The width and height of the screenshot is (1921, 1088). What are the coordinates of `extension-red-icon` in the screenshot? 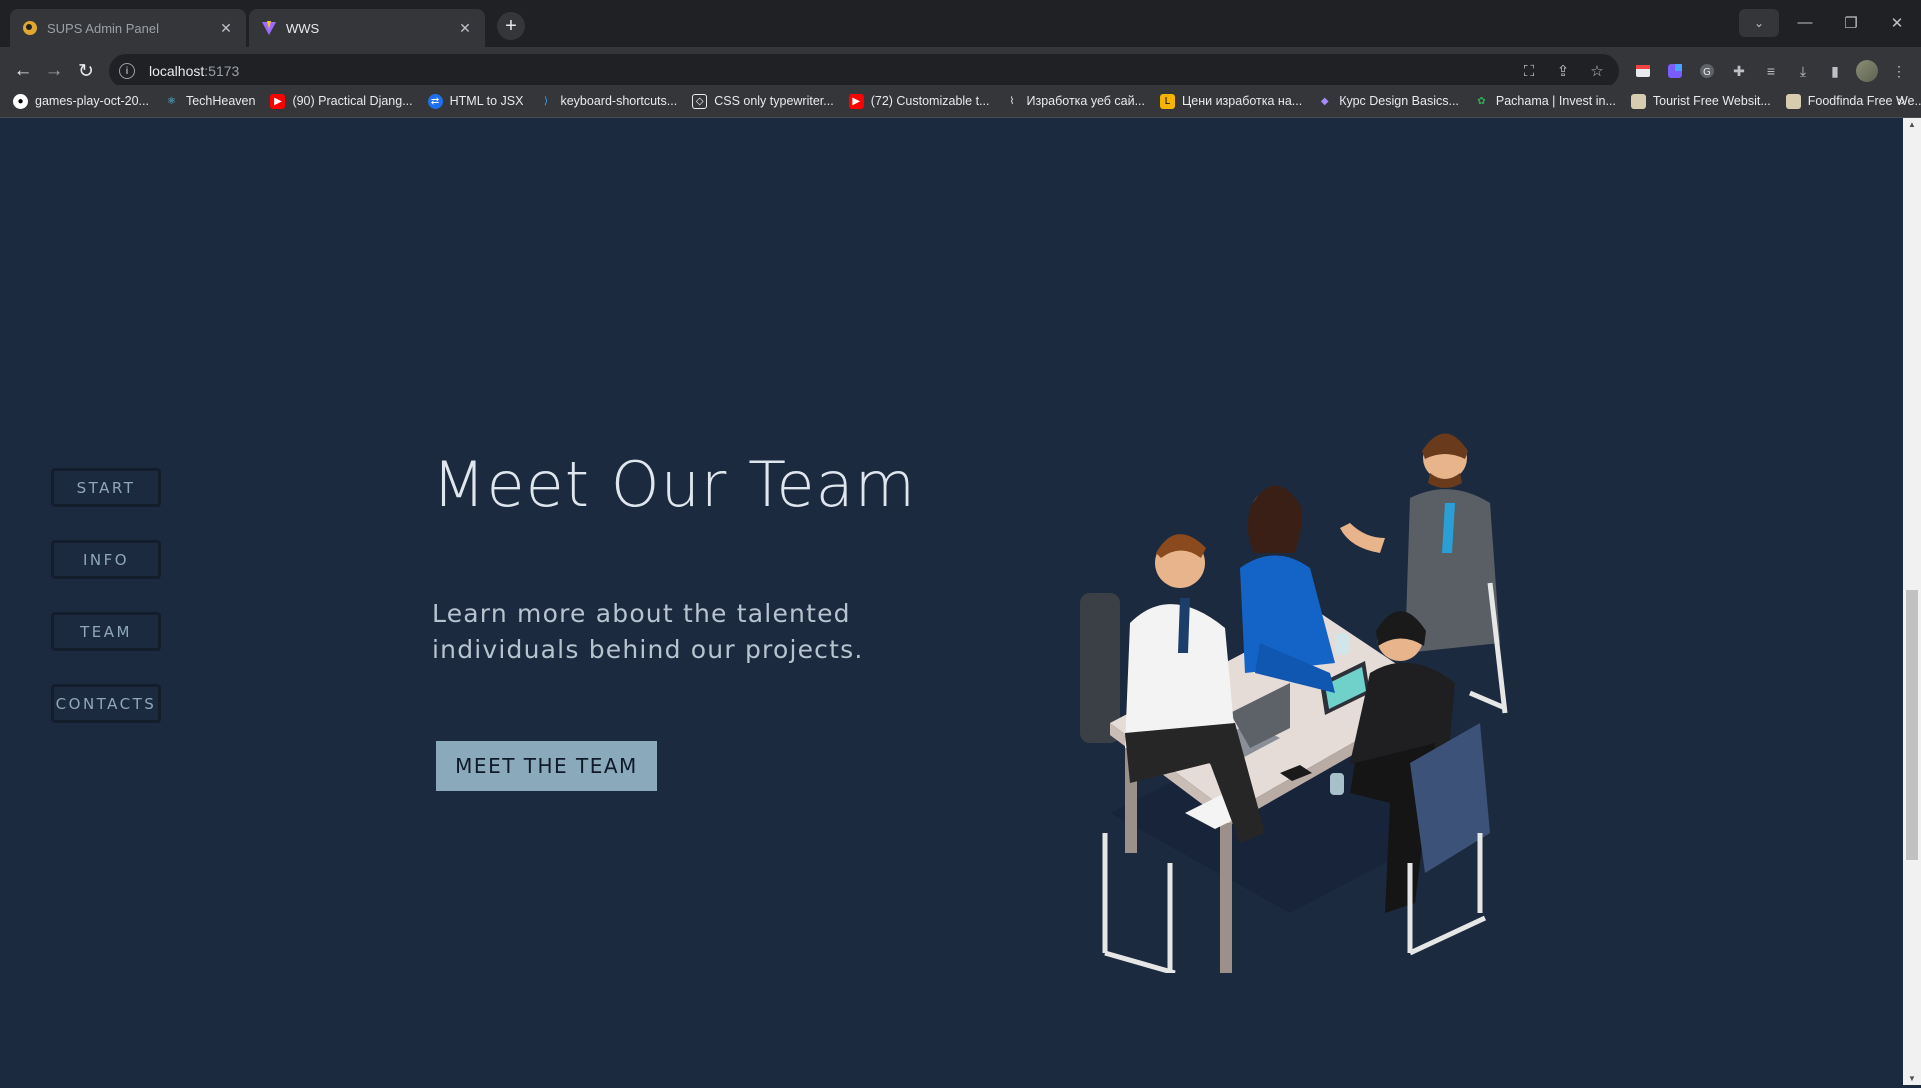 It's located at (1643, 71).